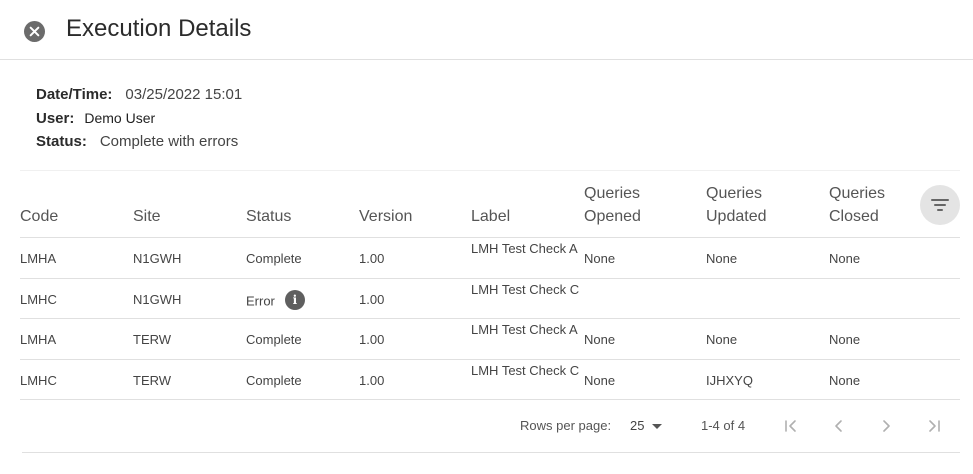 The width and height of the screenshot is (973, 474). I want to click on column-header-label: Label, so click(490, 216).